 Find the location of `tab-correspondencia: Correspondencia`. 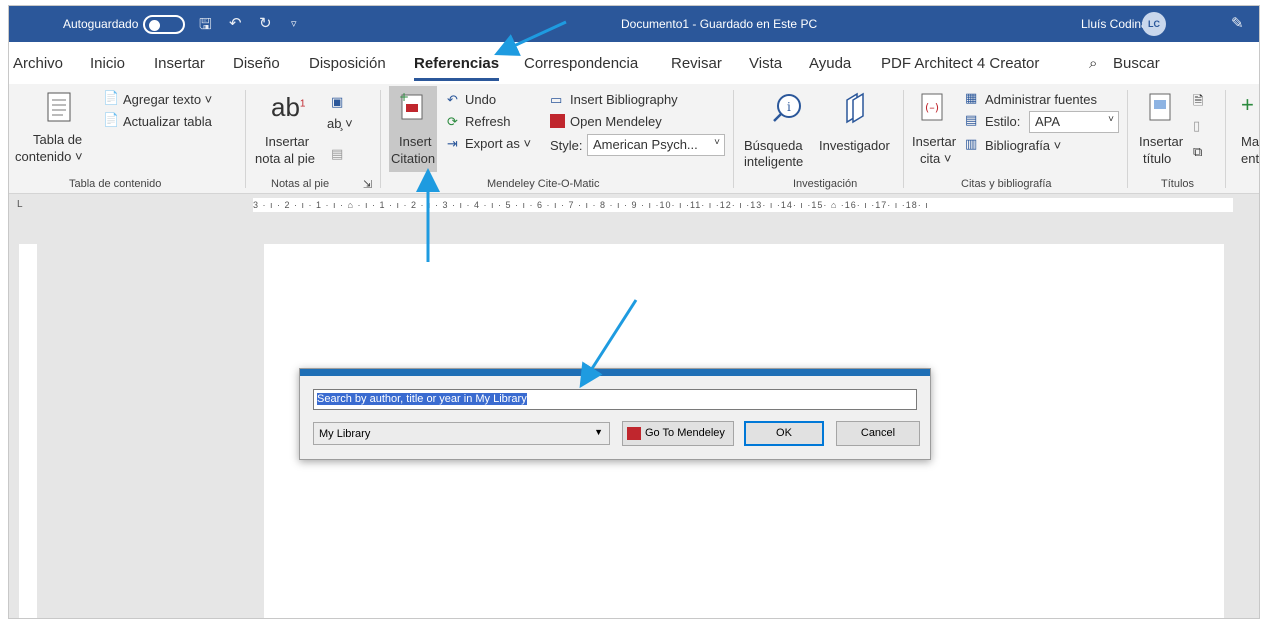

tab-correspondencia: Correspondencia is located at coordinates (581, 63).